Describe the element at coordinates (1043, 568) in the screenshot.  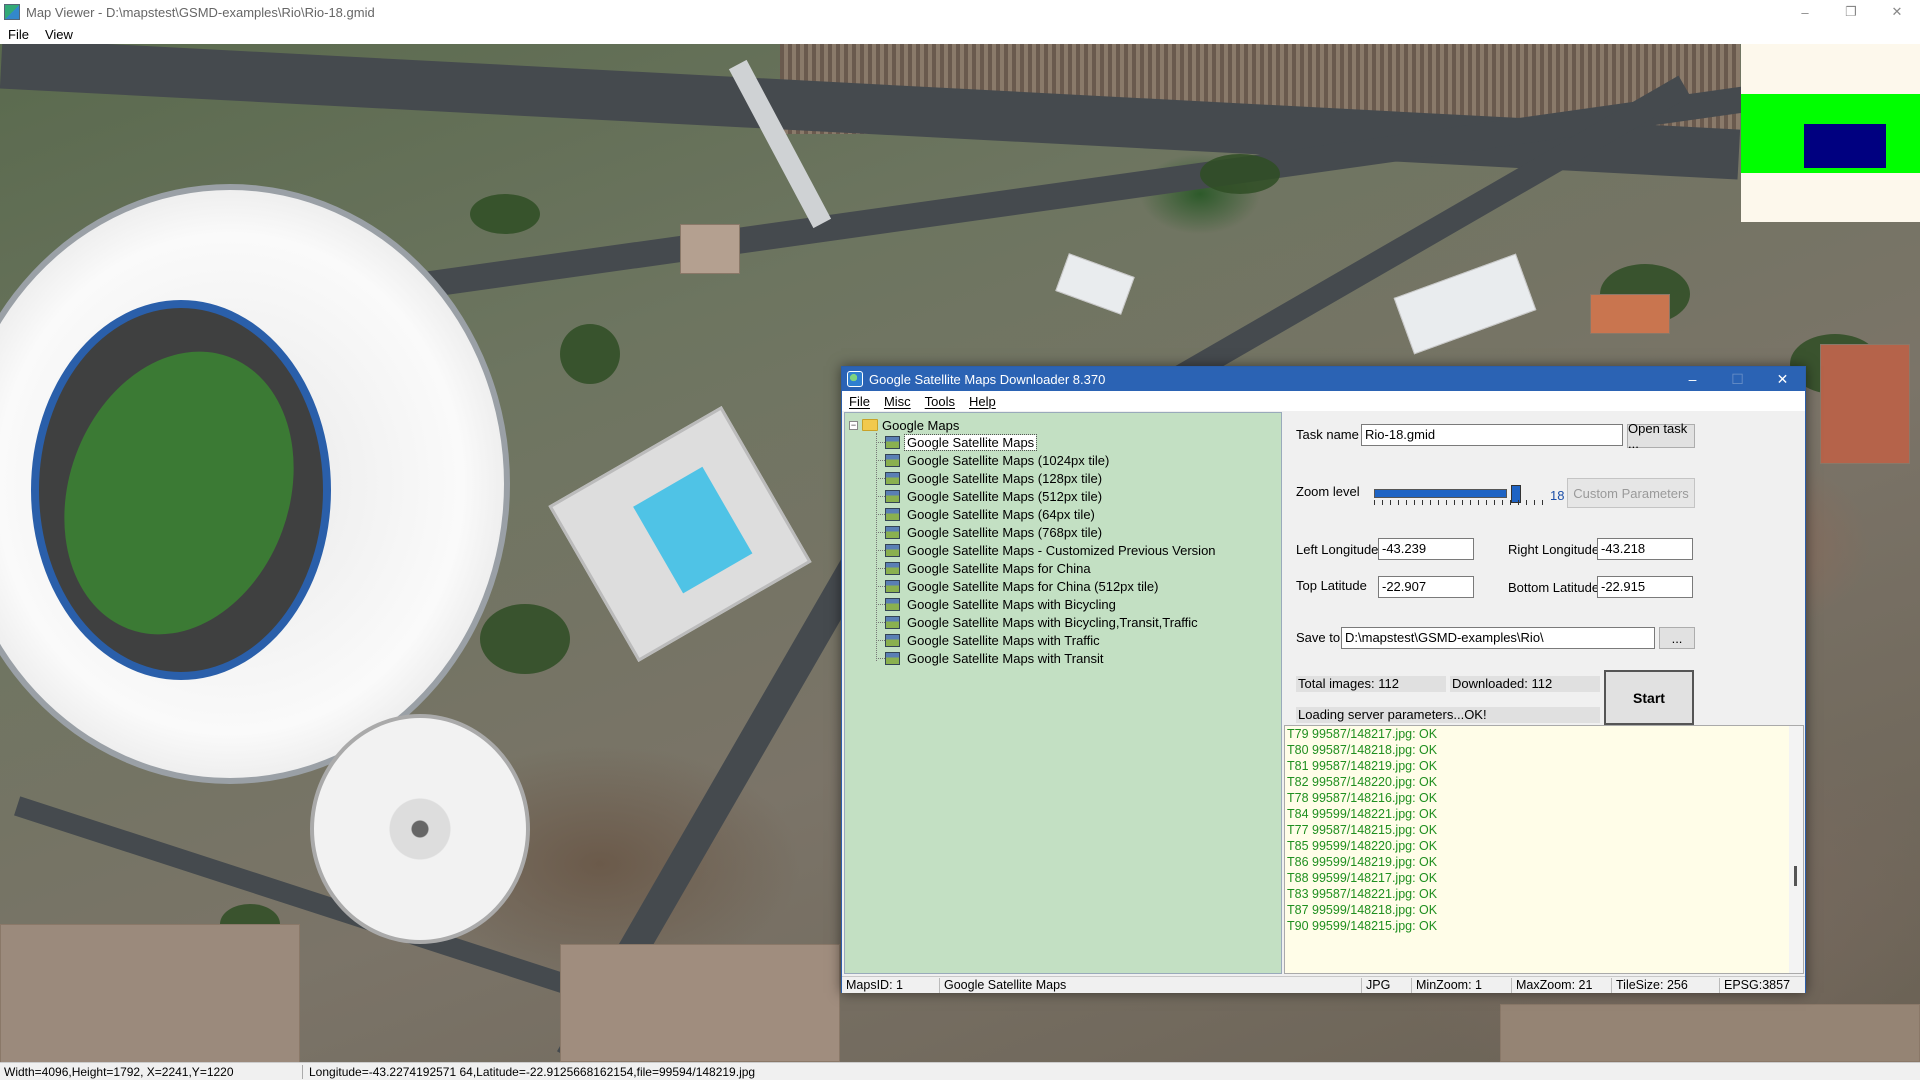
I see `tree-item: Google Satellite Maps for China` at that location.